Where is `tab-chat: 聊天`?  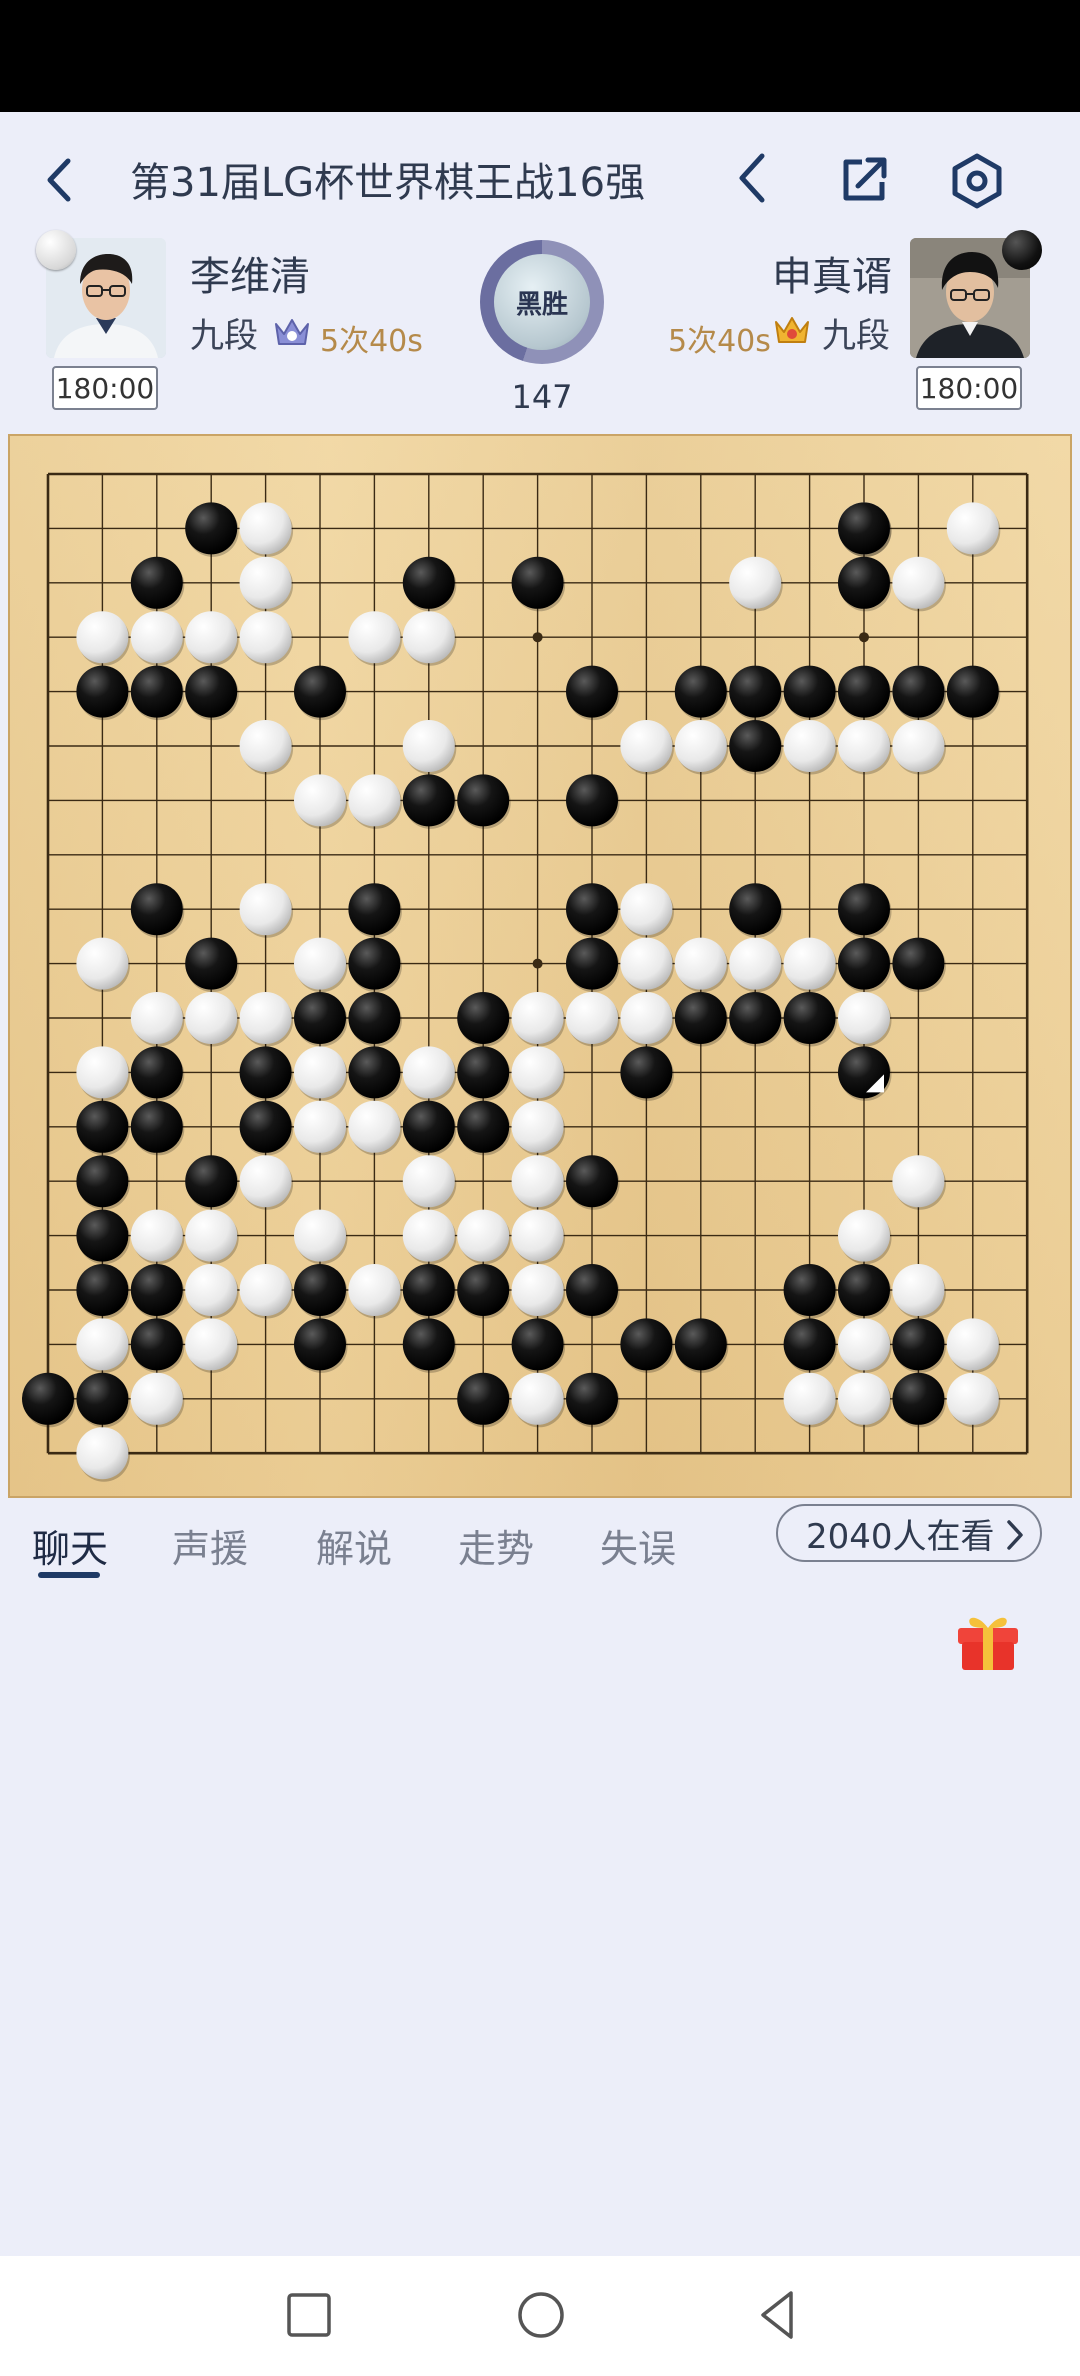 tab-chat: 聊天 is located at coordinates (70, 1545).